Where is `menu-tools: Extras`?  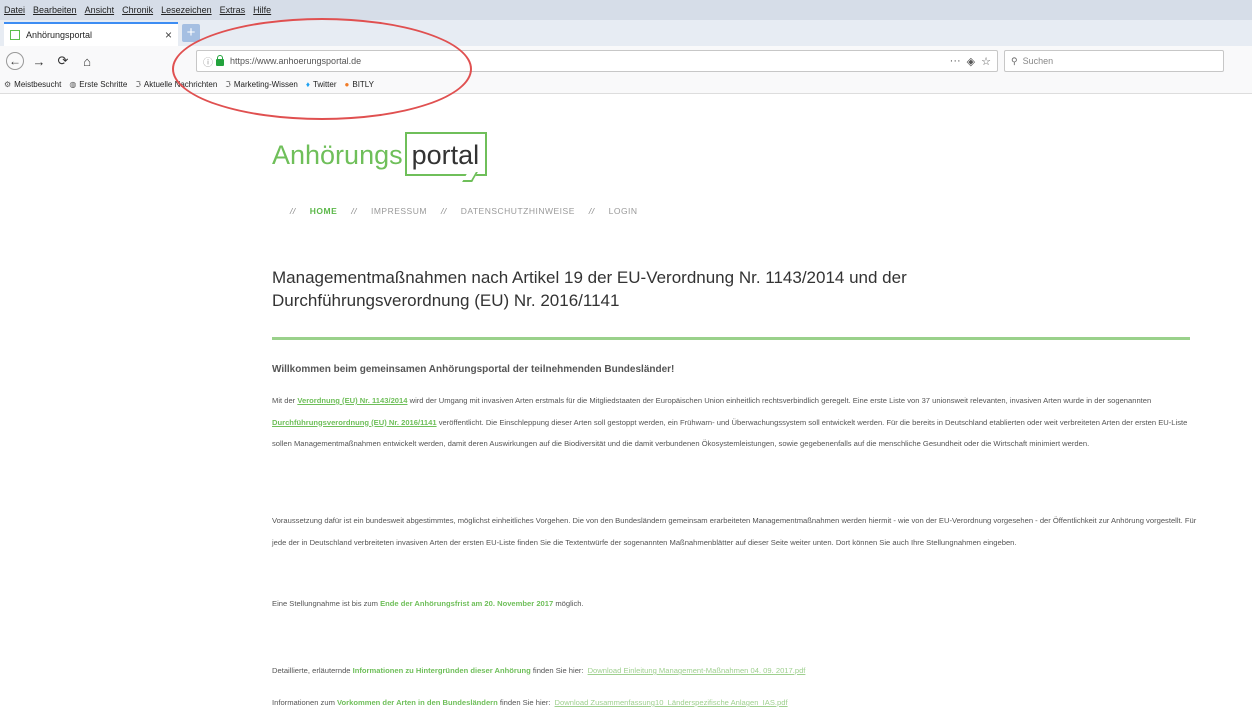 menu-tools: Extras is located at coordinates (233, 10).